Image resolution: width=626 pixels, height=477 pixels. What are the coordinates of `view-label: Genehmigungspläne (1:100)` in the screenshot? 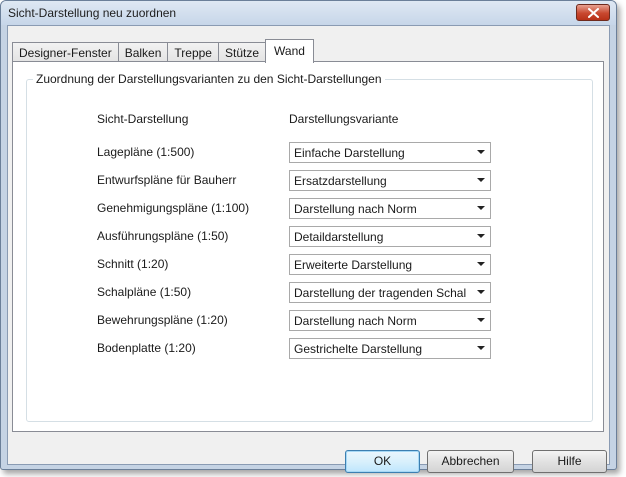 It's located at (173, 208).